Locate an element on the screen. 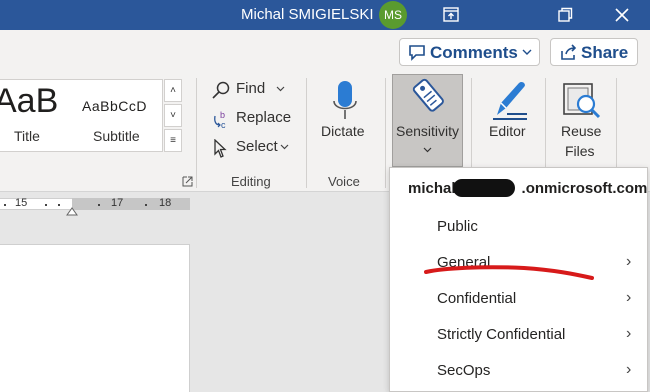  search-icon is located at coordinates (221, 90).